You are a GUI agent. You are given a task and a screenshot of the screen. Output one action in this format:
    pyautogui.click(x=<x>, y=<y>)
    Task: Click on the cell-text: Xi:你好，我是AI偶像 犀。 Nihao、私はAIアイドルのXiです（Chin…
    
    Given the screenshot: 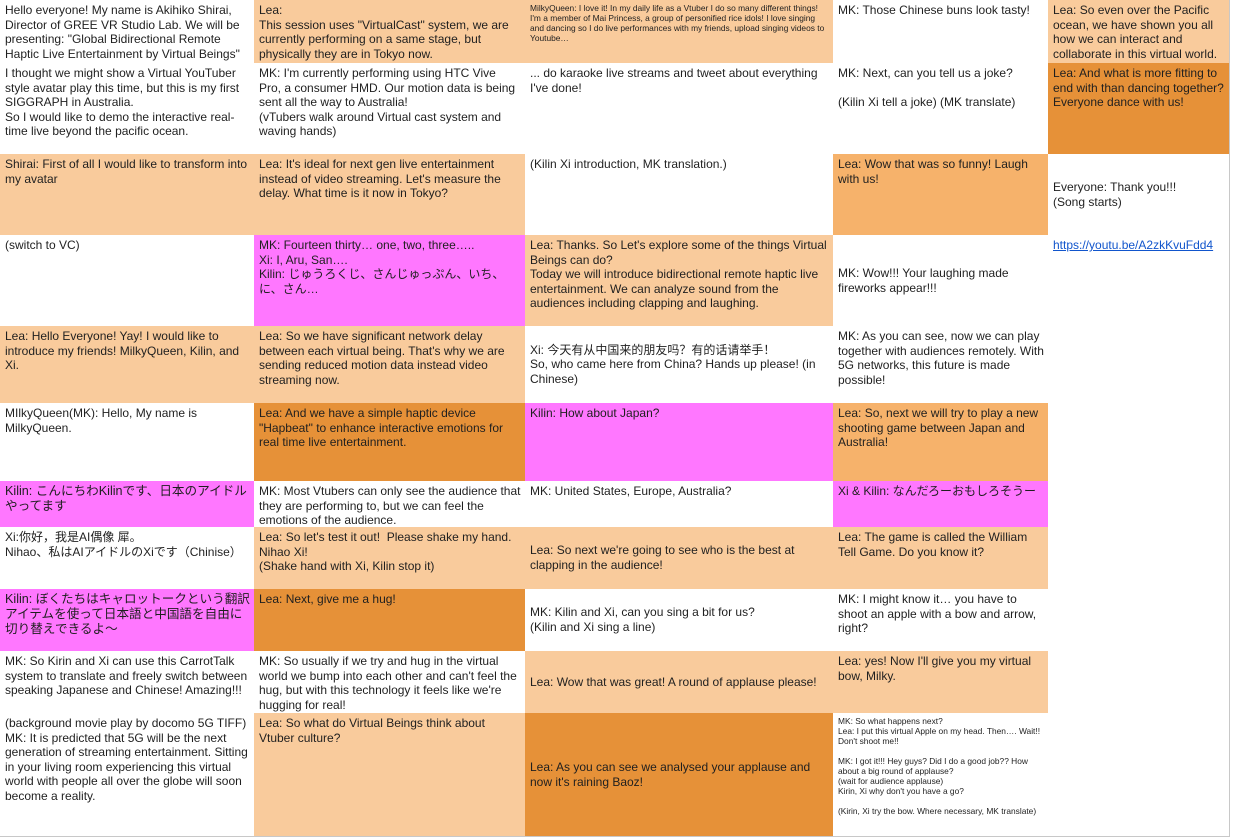 What is the action you would take?
    pyautogui.click(x=123, y=544)
    